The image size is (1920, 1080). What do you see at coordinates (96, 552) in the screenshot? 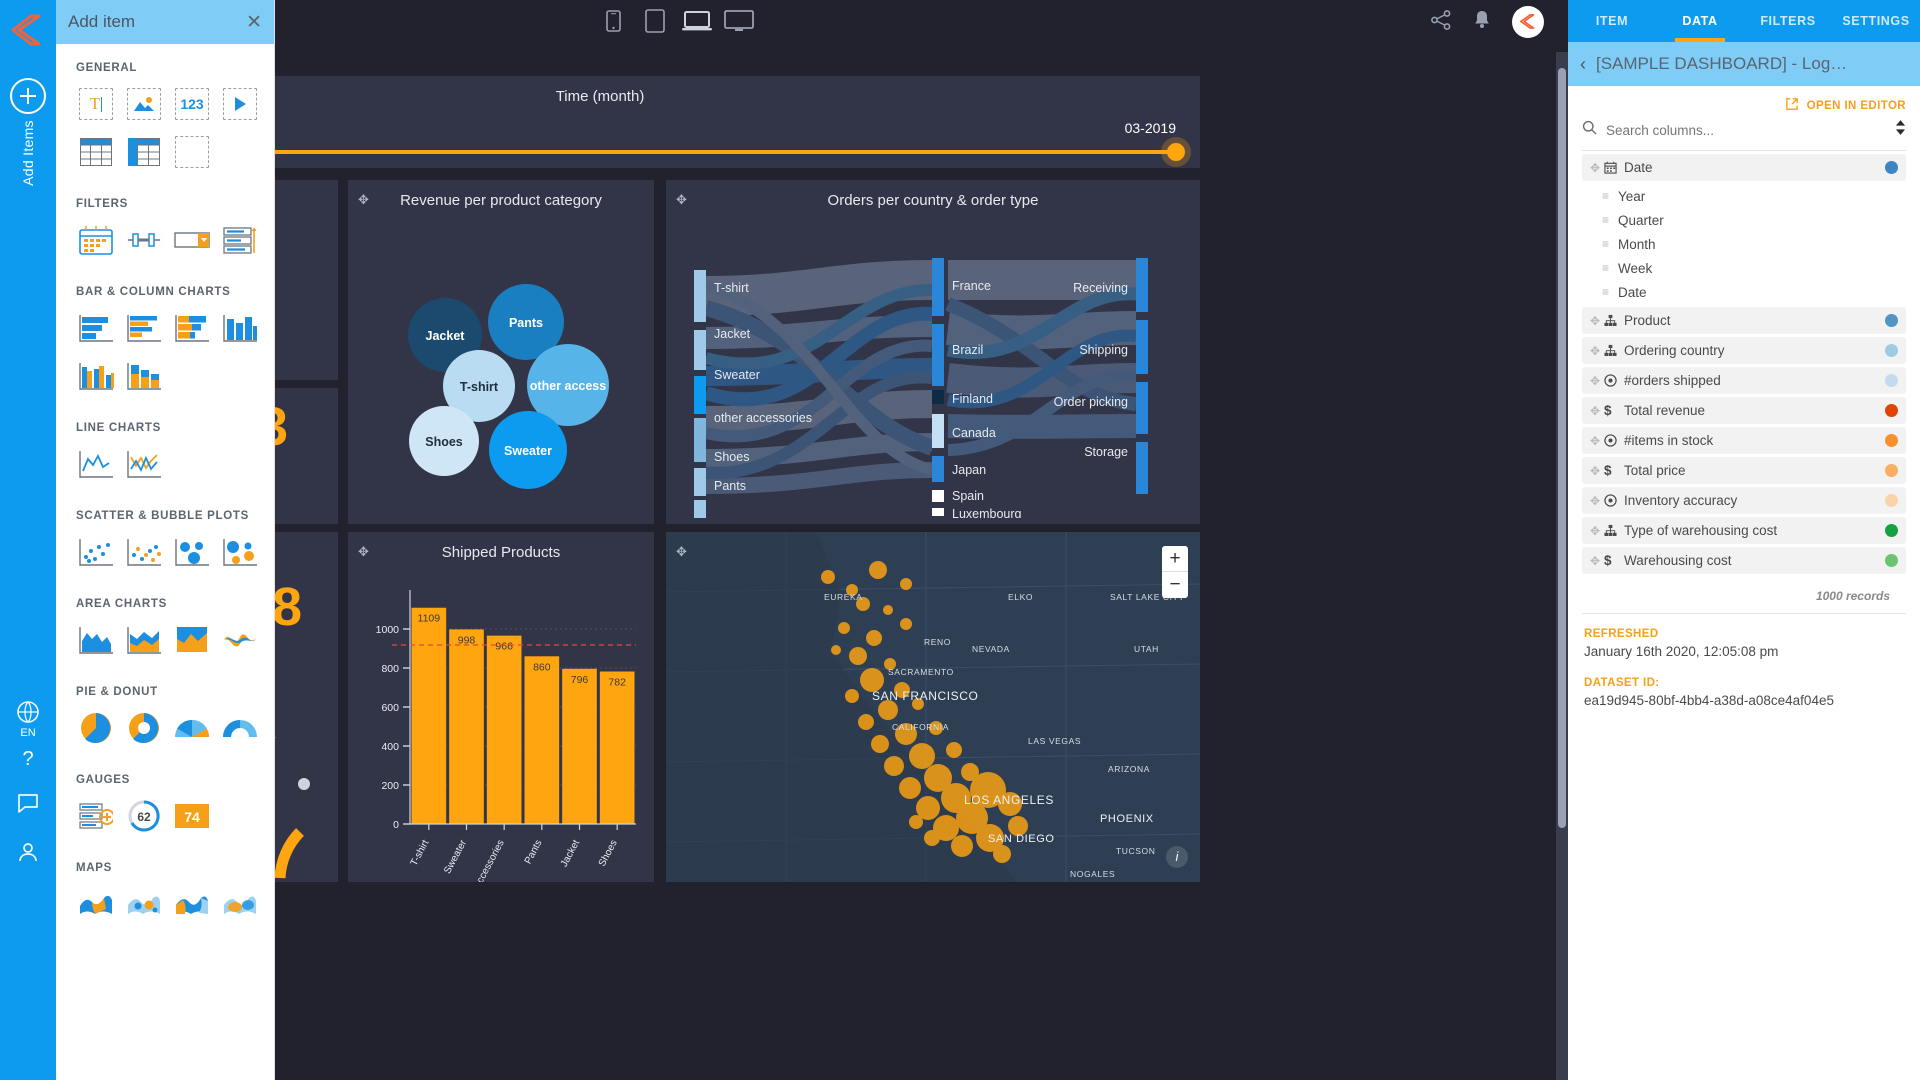
I see `scatter-plot-icon` at bounding box center [96, 552].